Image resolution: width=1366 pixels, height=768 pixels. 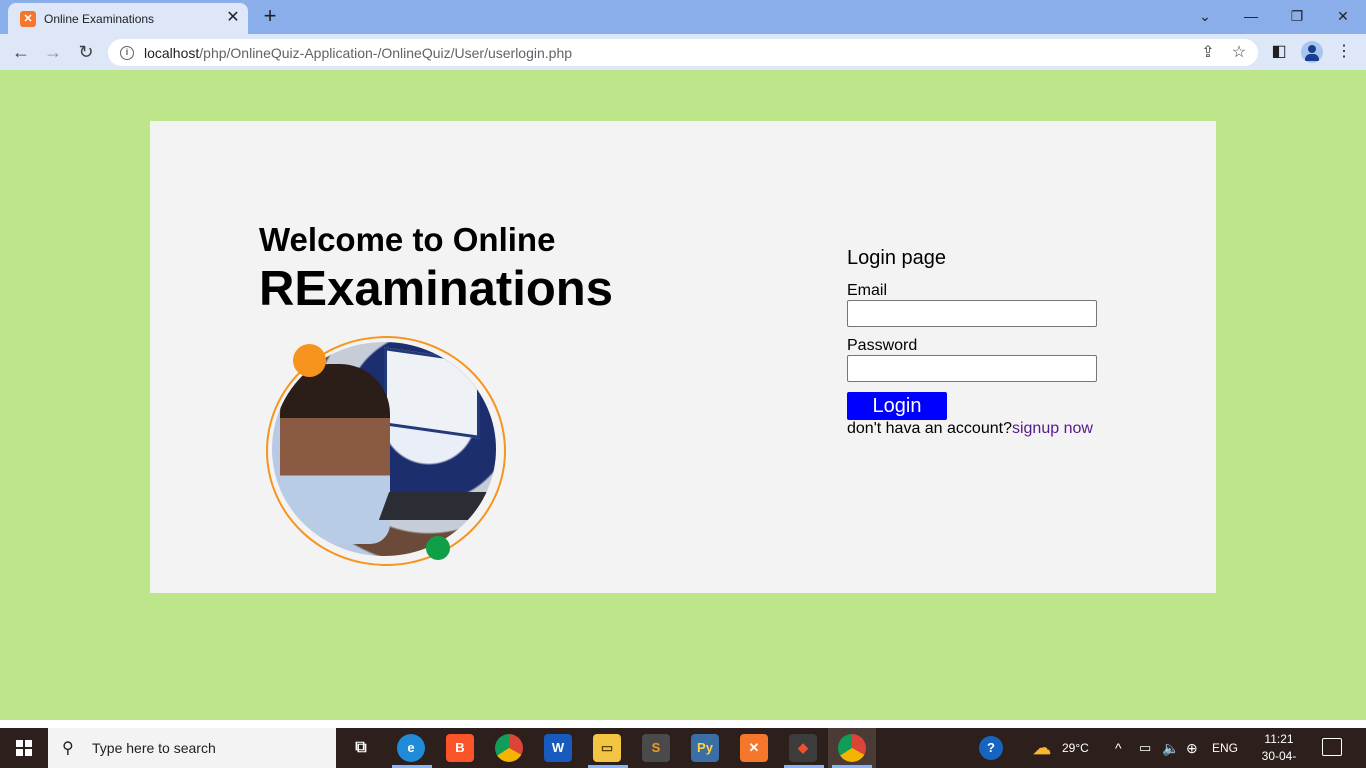 What do you see at coordinates (154, 748) in the screenshot?
I see `search-placeholder: Type here to search` at bounding box center [154, 748].